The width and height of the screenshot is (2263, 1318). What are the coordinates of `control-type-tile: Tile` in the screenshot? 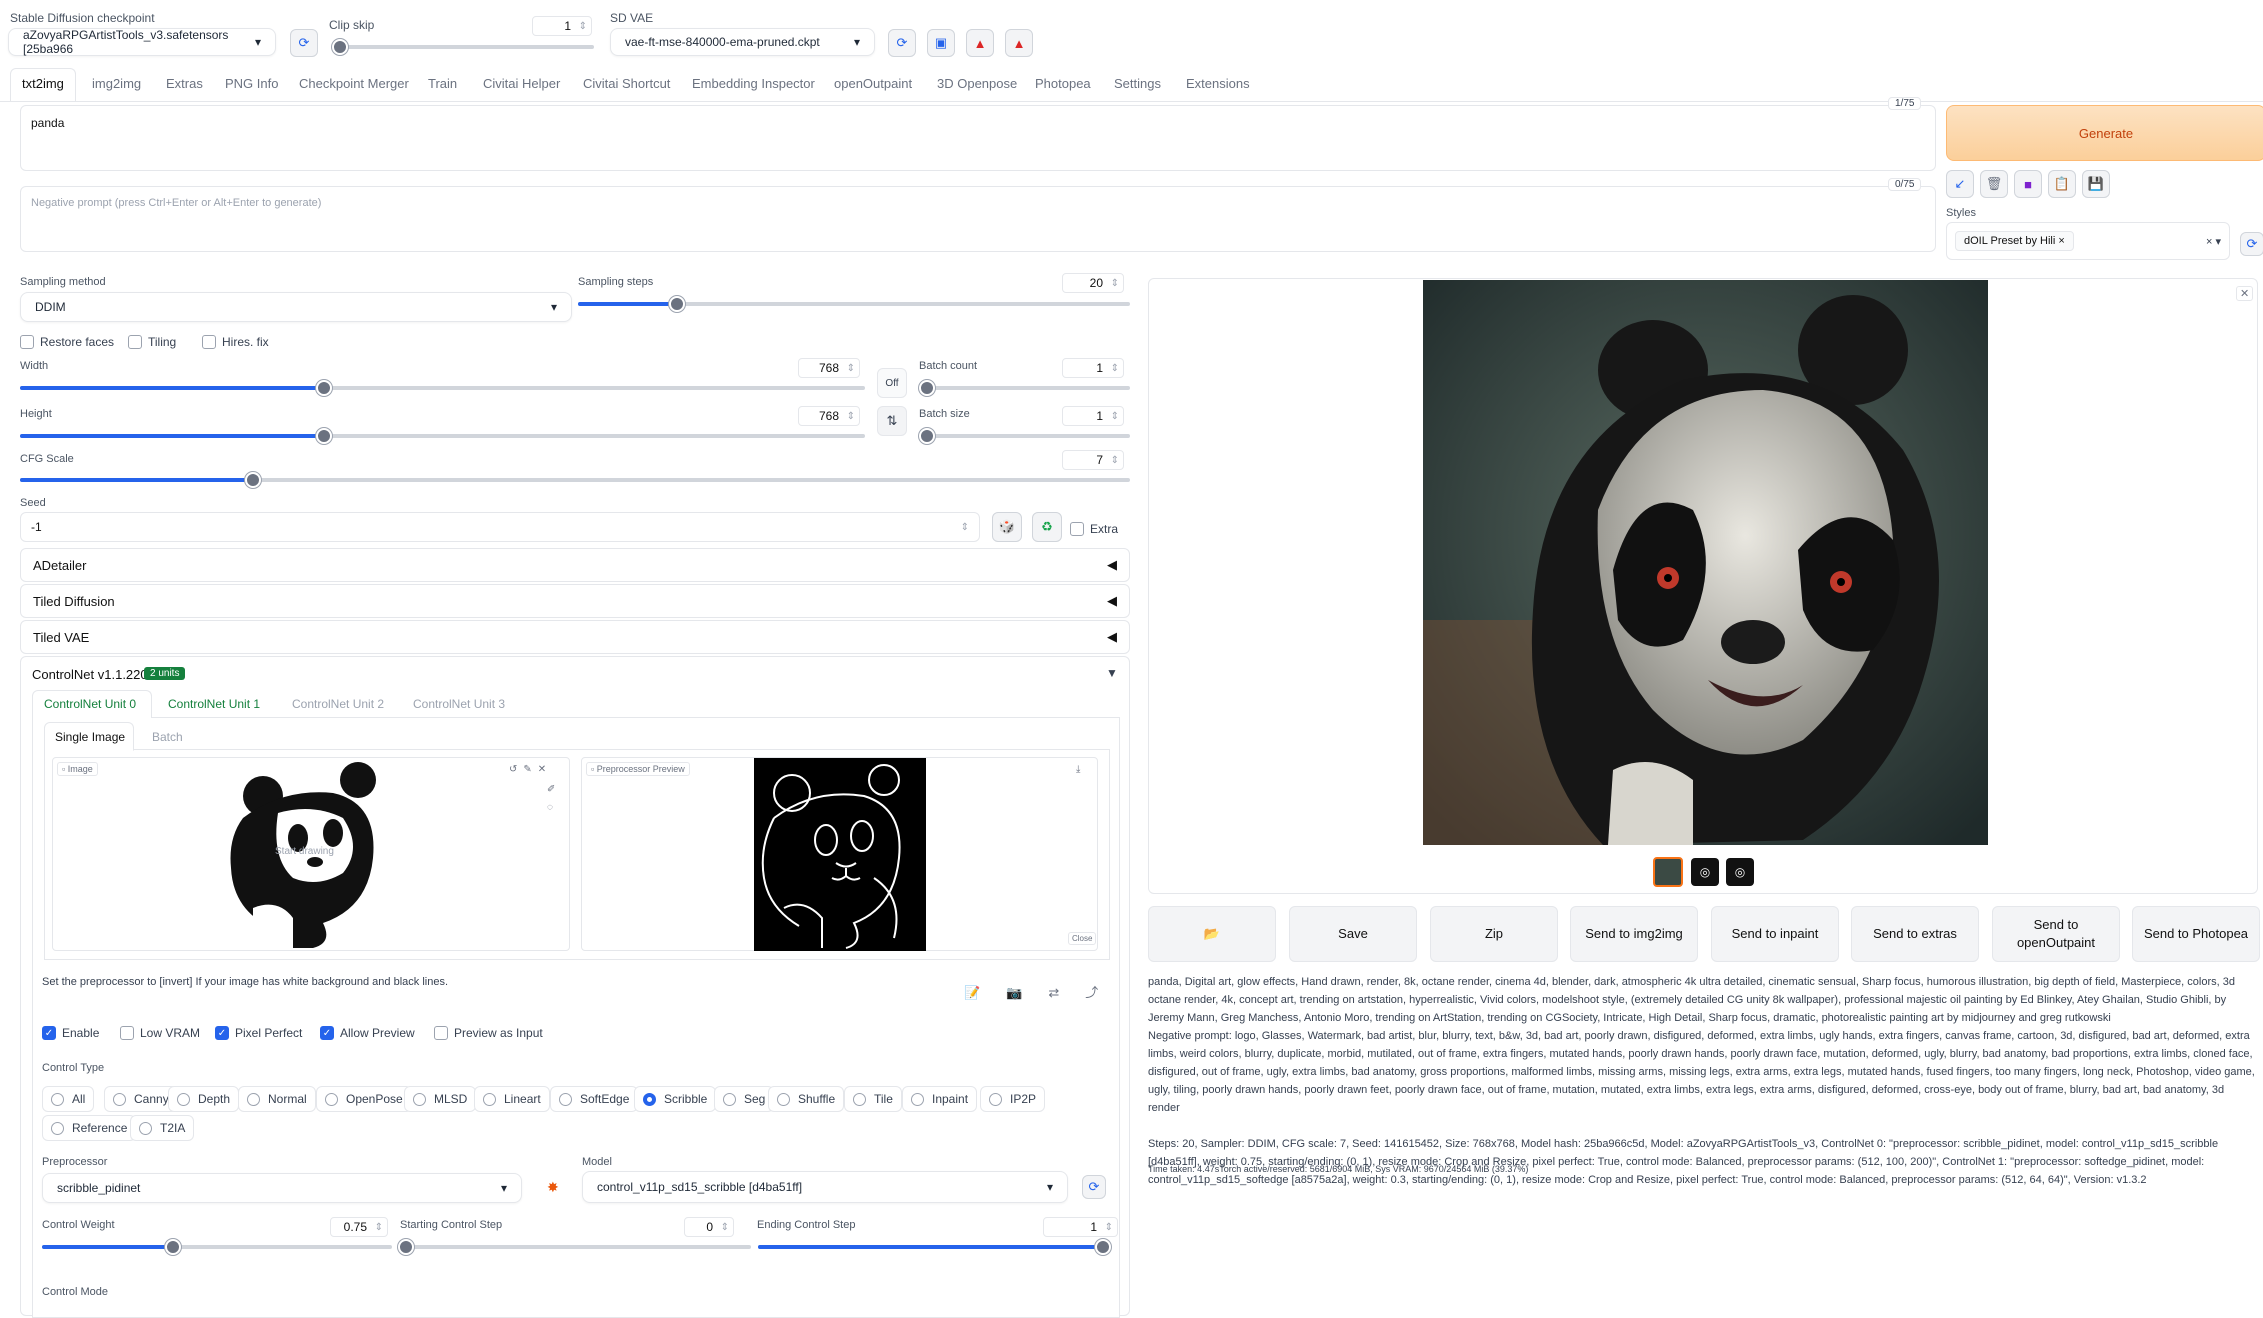 It's located at (873, 1099).